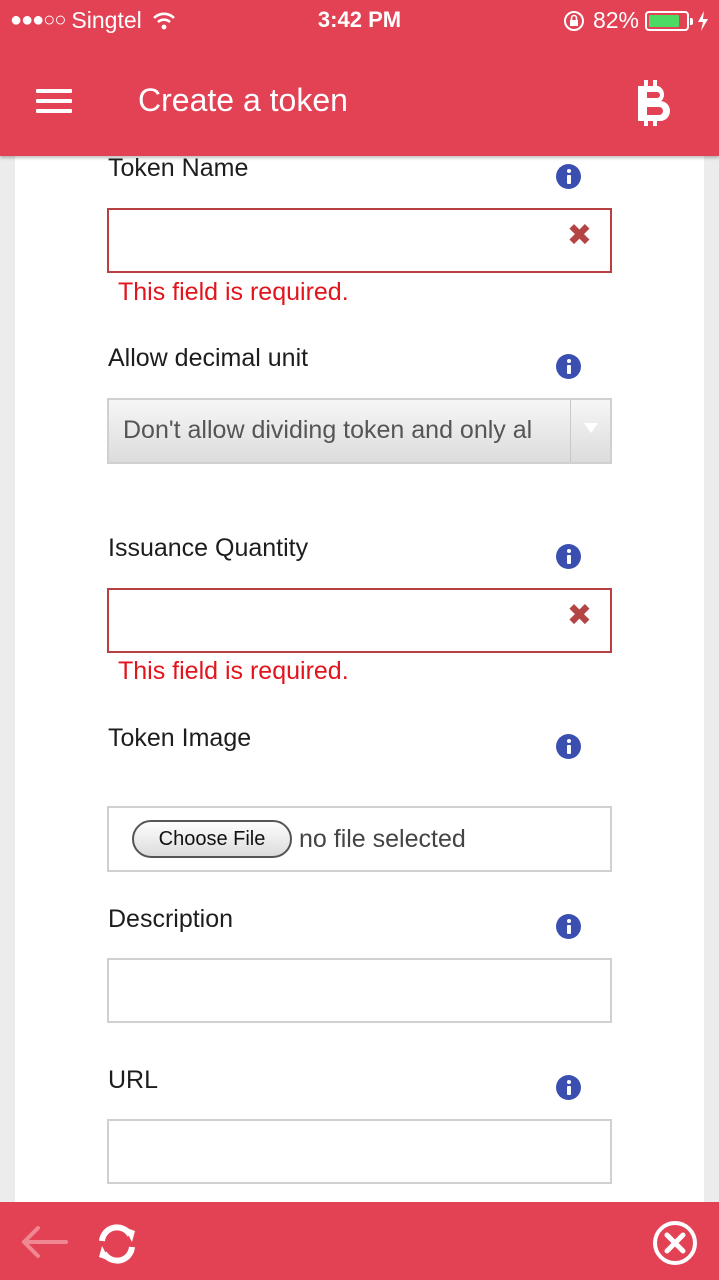 The image size is (719, 1280). What do you see at coordinates (233, 671) in the screenshot?
I see `issuance-quantity-error: This field is required.` at bounding box center [233, 671].